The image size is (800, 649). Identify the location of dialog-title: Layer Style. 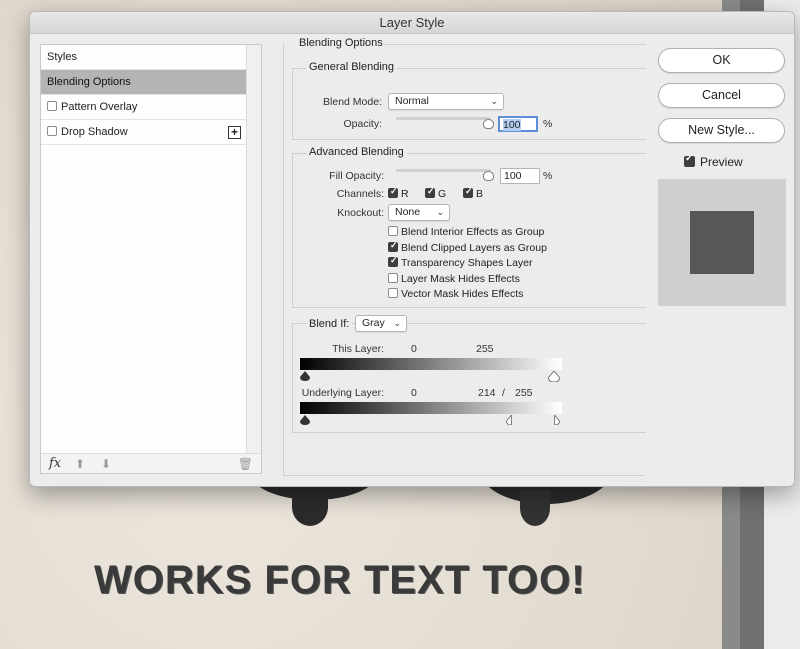
(412, 23).